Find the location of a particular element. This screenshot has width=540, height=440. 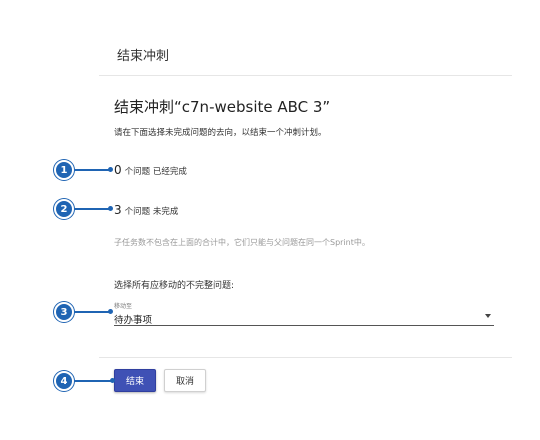

callout-1-leader is located at coordinates (92, 170).